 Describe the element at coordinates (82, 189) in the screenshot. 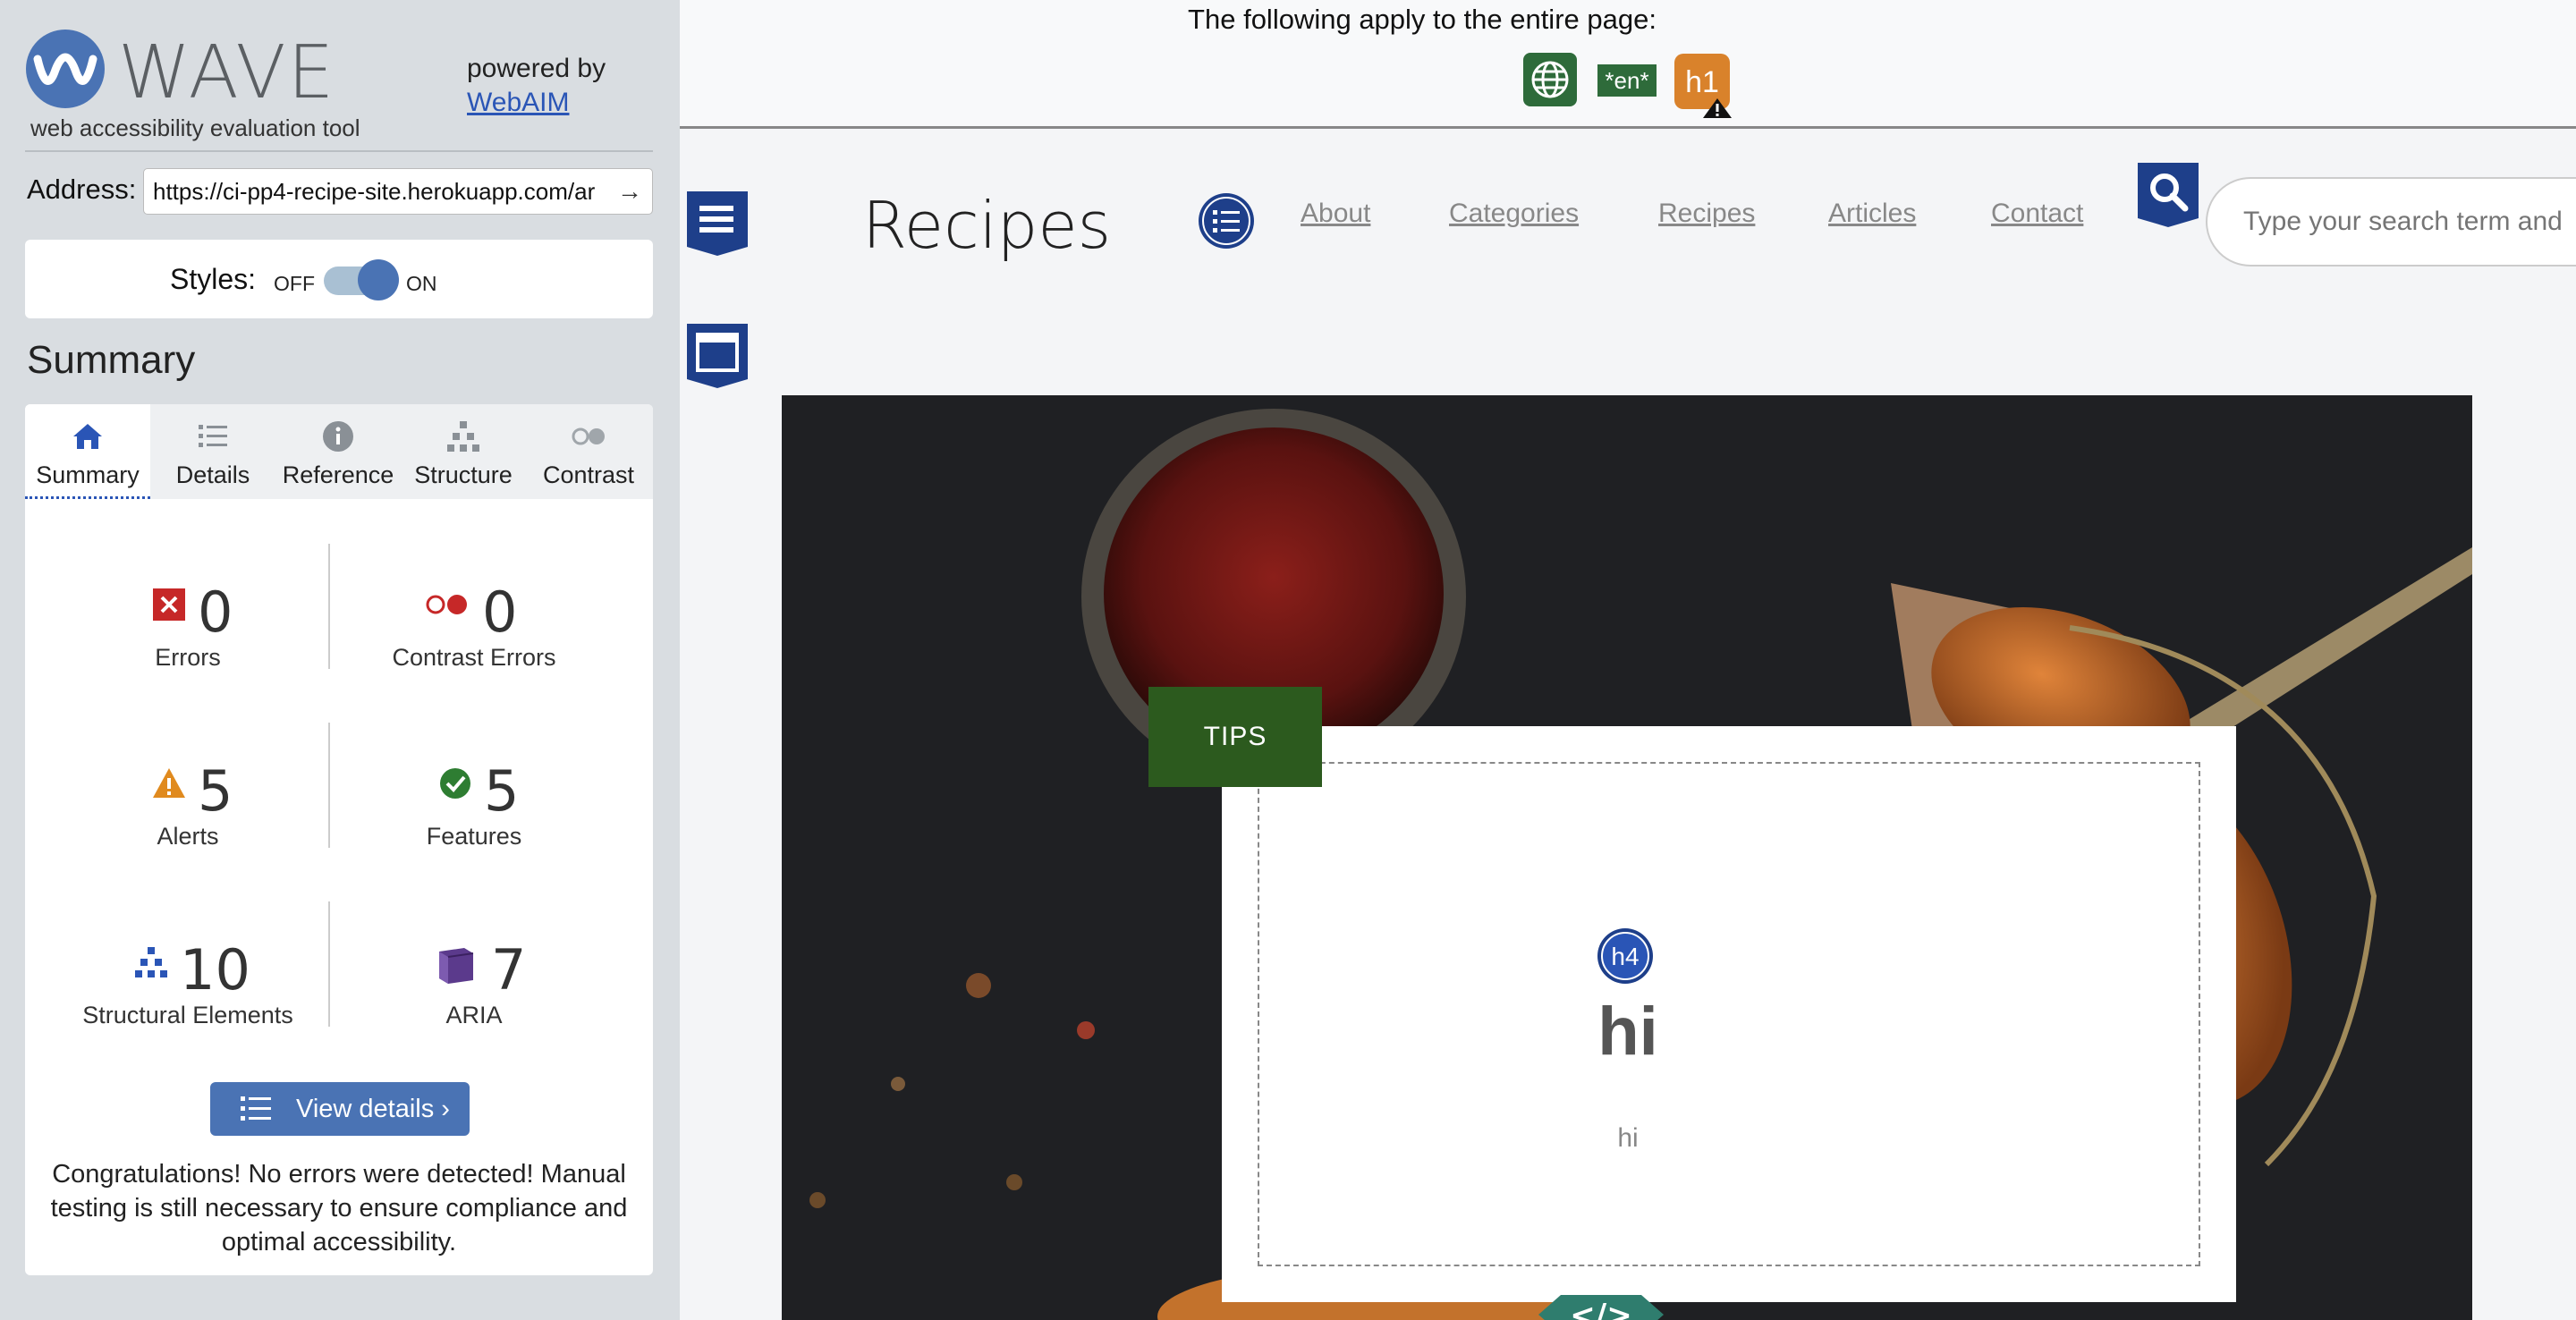

I see `address-label: Address:` at that location.